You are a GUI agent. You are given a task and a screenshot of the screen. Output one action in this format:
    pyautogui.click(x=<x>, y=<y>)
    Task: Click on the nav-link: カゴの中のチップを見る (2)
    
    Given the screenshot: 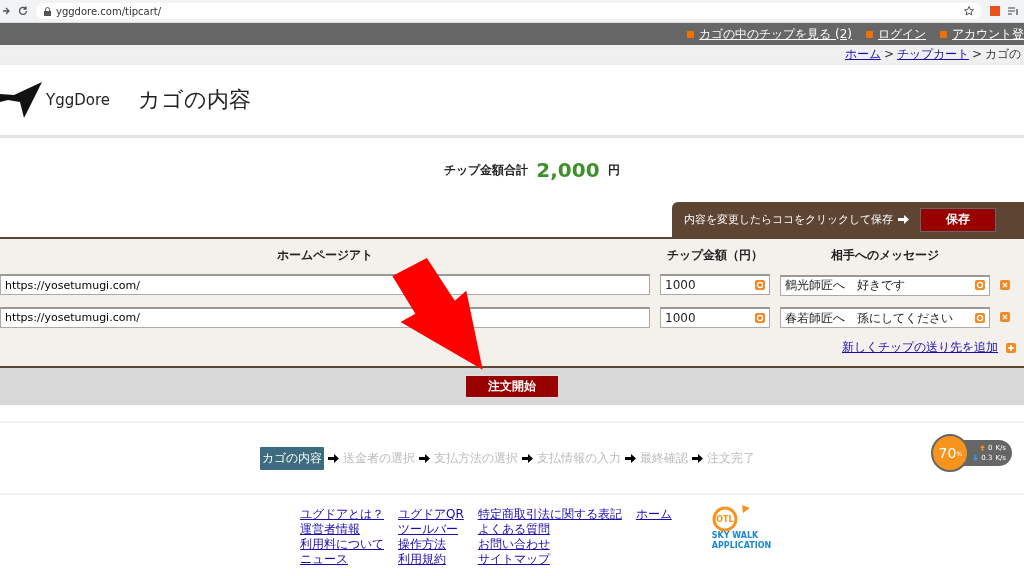 What is the action you would take?
    pyautogui.click(x=769, y=34)
    